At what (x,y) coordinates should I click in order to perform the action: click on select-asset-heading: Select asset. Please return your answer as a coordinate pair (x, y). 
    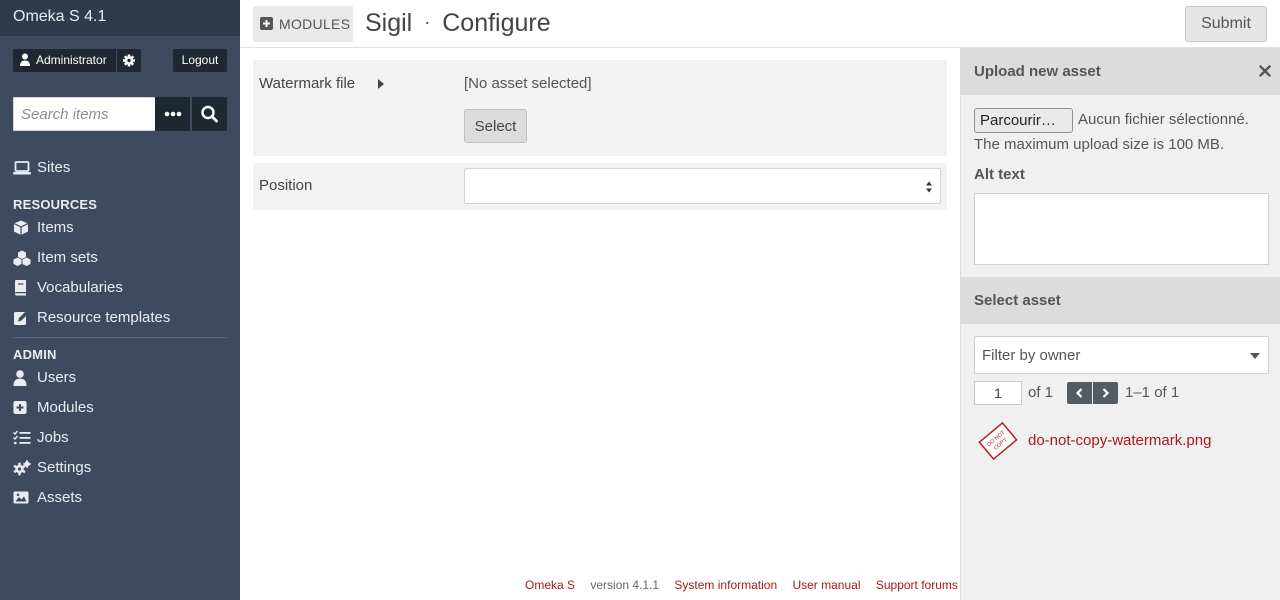
    Looking at the image, I should click on (1017, 300).